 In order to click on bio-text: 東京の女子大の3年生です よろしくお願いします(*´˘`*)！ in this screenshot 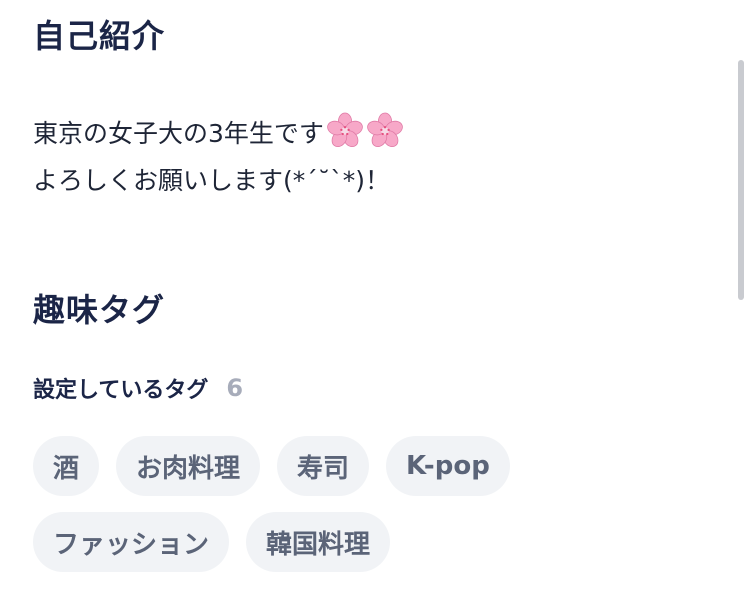, I will do `click(218, 157)`.